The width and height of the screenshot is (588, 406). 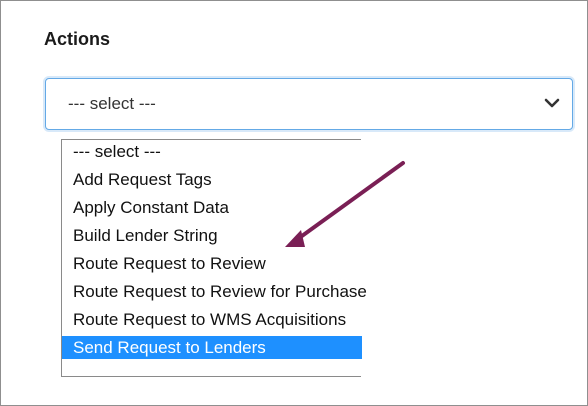 What do you see at coordinates (212, 235) in the screenshot?
I see `option-build-lender-string: Build Lender String` at bounding box center [212, 235].